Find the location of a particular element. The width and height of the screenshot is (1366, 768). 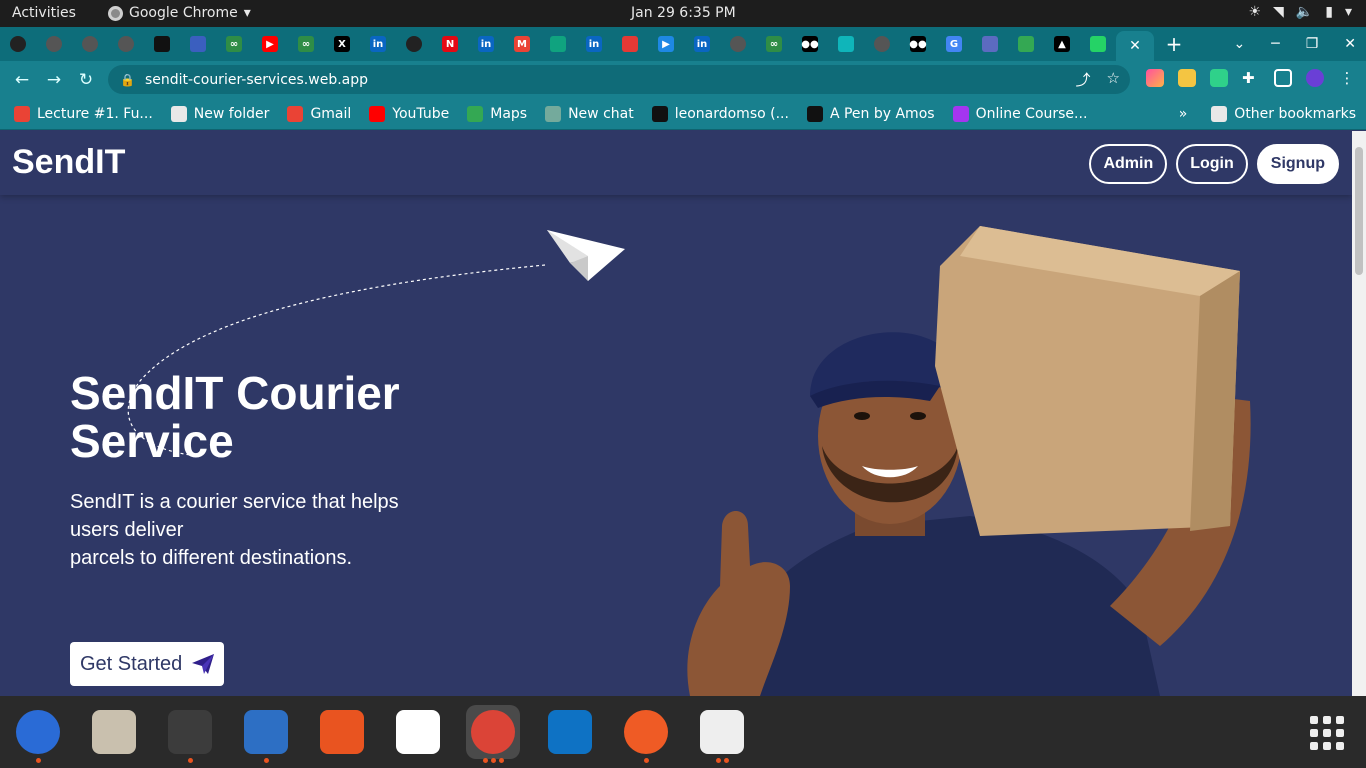

get-started-button: Get Started is located at coordinates (147, 664).